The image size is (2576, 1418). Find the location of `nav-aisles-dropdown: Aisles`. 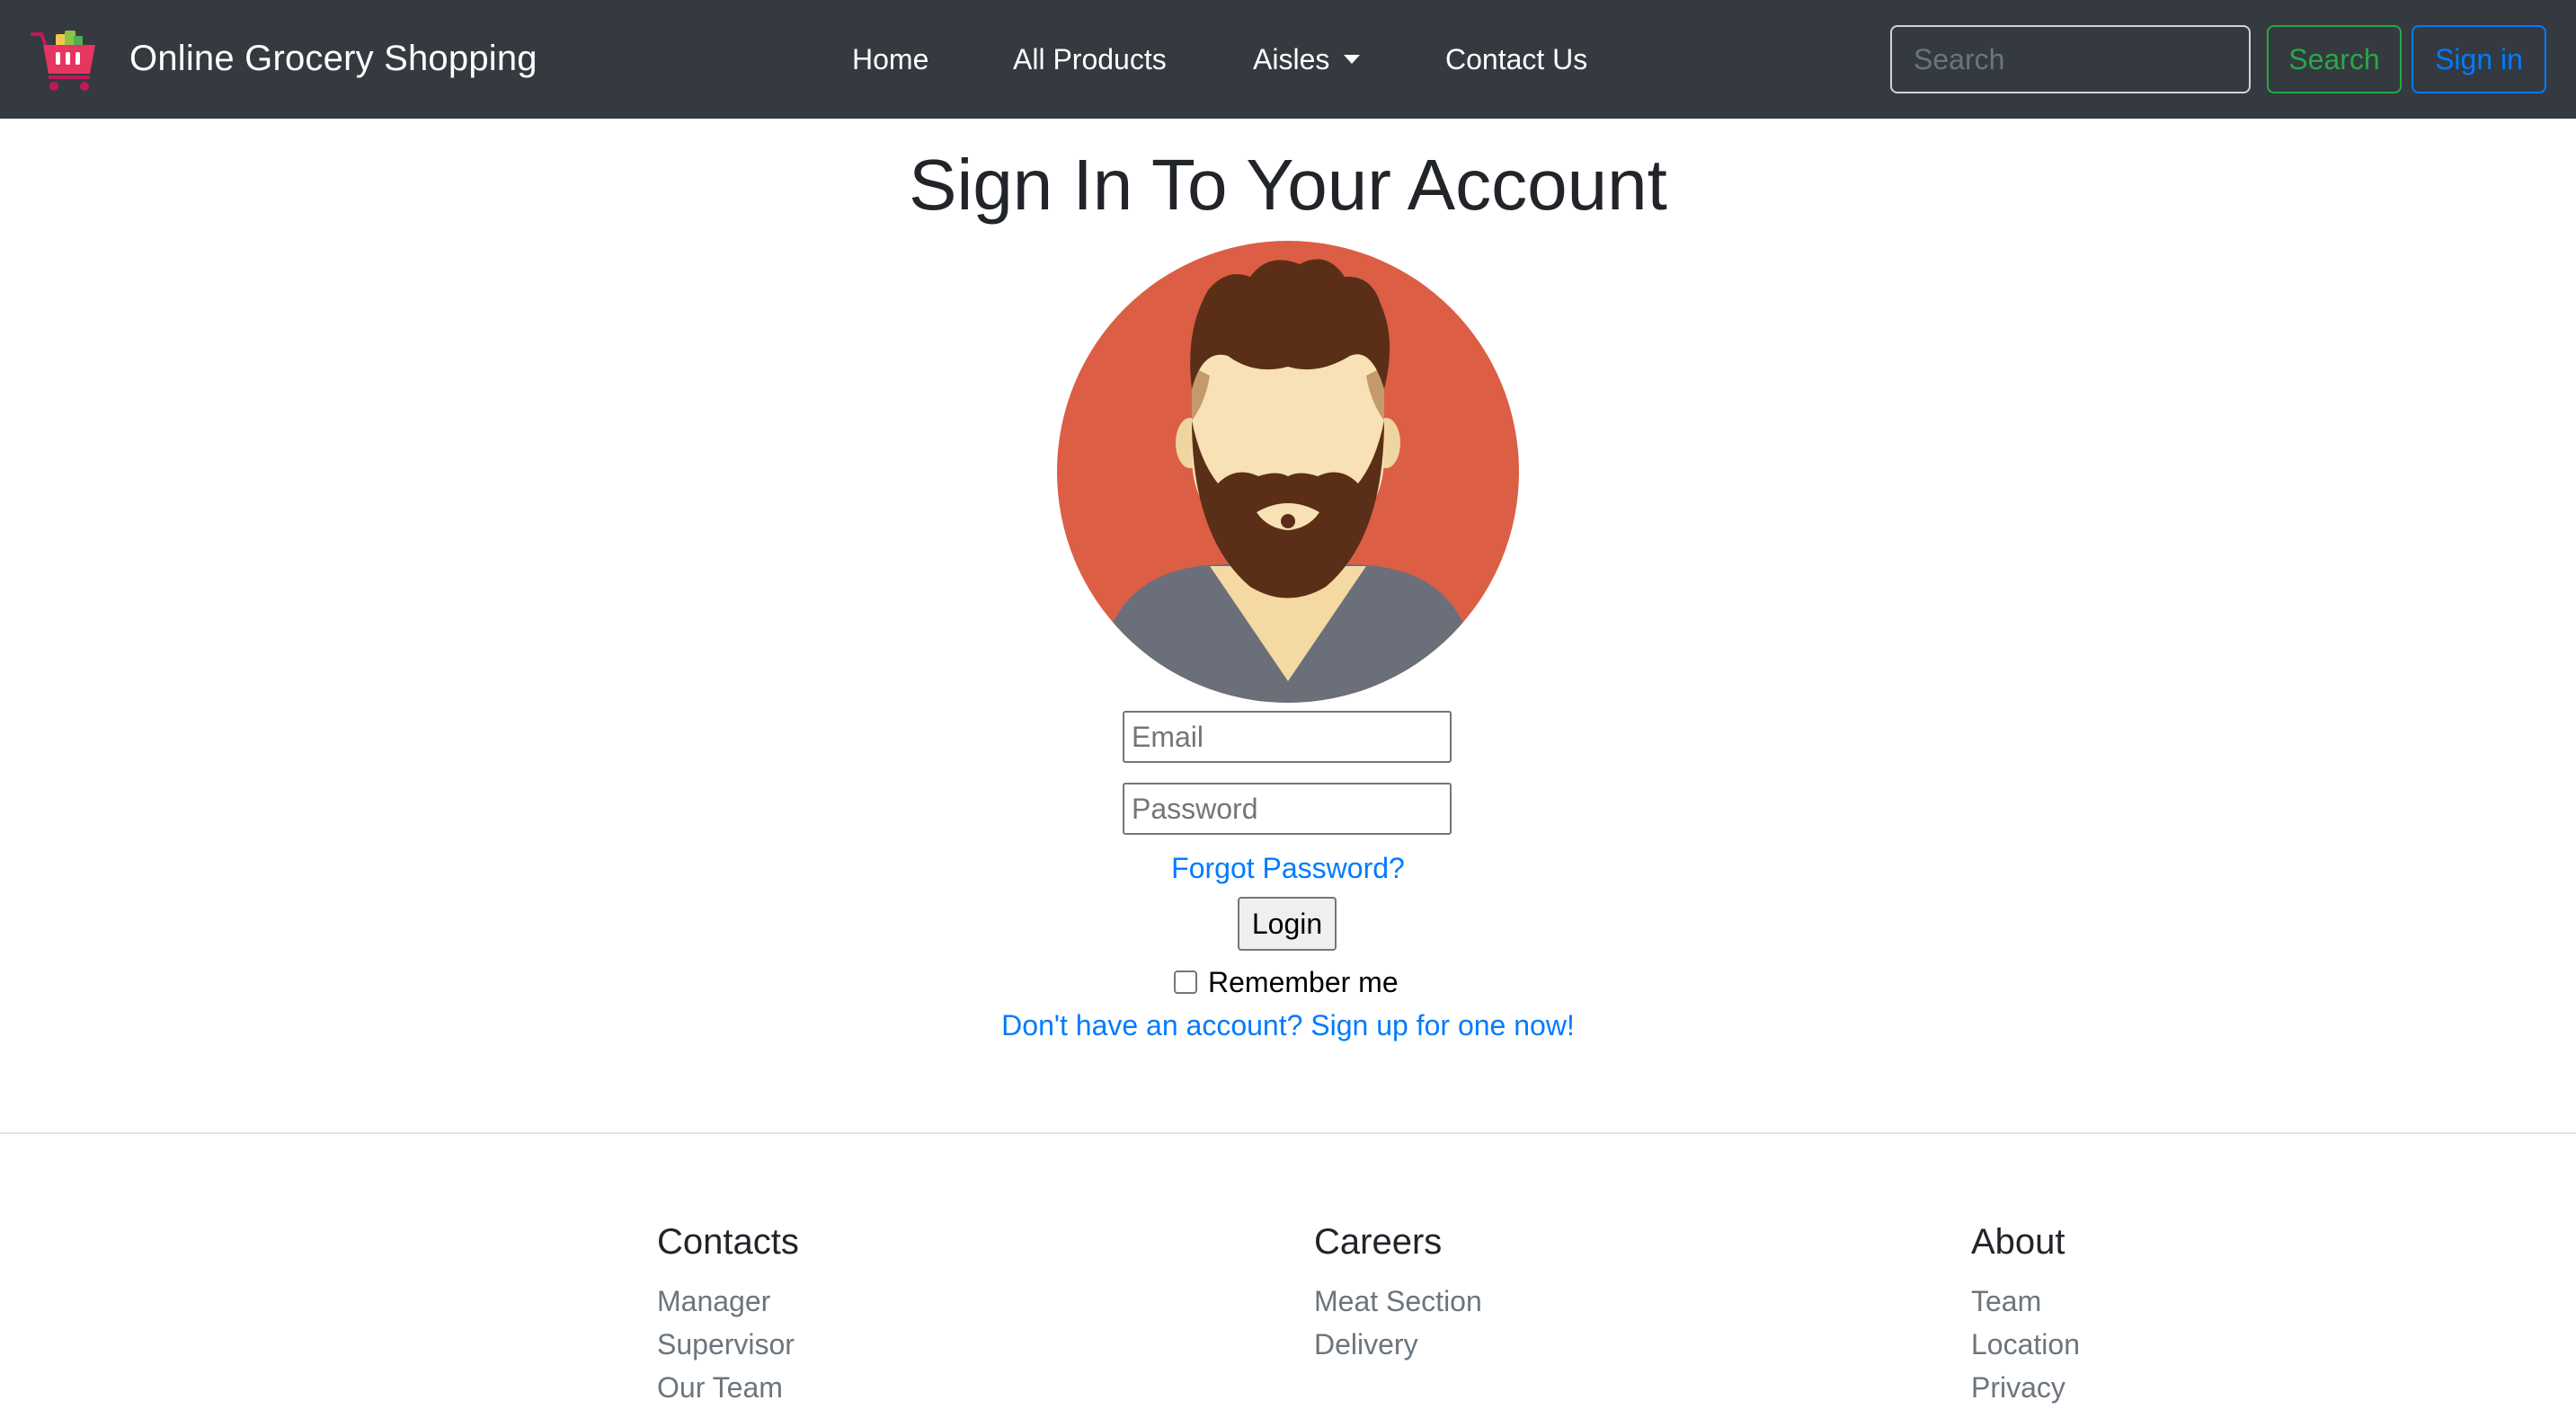

nav-aisles-dropdown: Aisles is located at coordinates (1307, 59).